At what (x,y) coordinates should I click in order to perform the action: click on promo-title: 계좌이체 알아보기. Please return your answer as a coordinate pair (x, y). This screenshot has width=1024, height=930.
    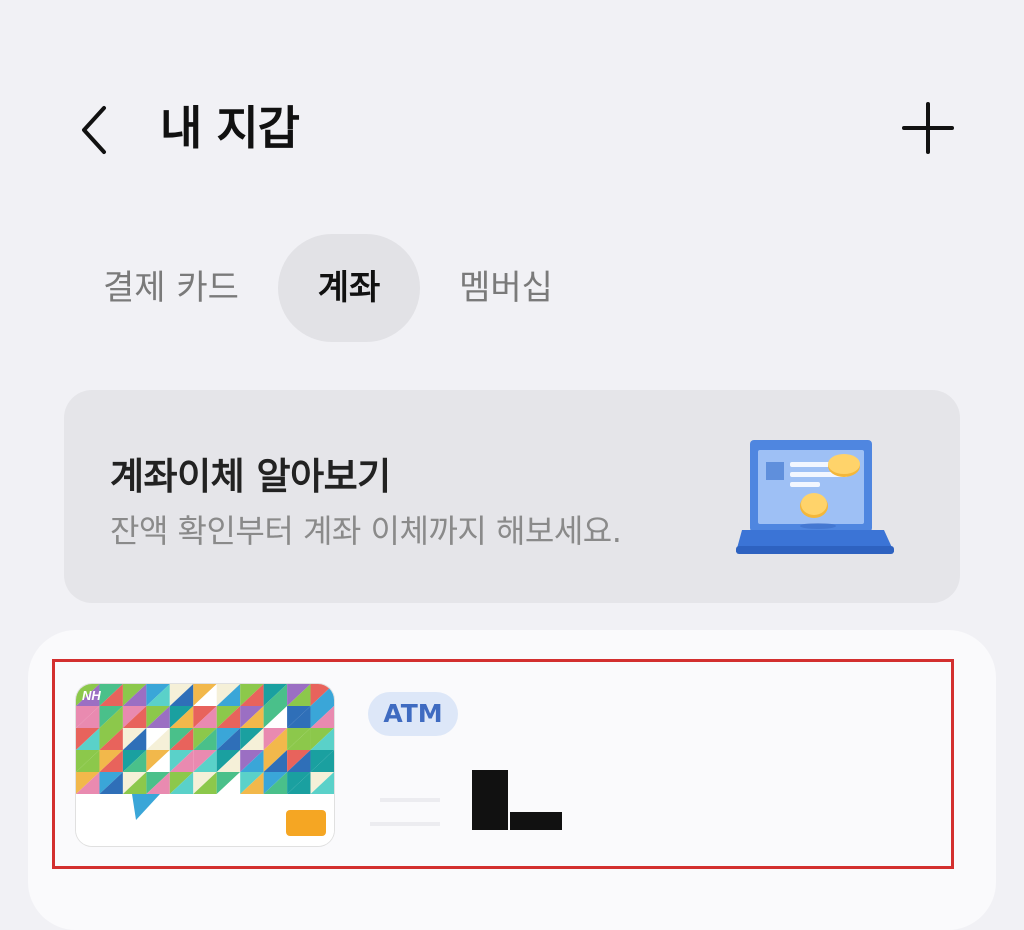
    Looking at the image, I should click on (250, 476).